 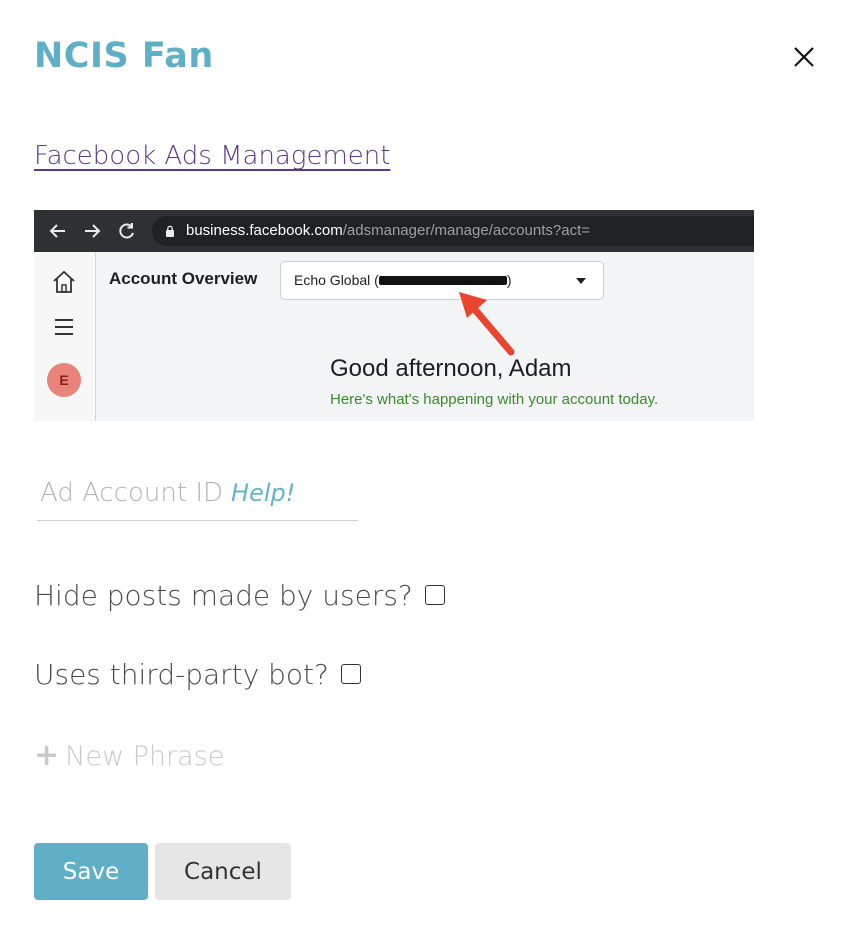 I want to click on save-button: Save, so click(x=91, y=871).